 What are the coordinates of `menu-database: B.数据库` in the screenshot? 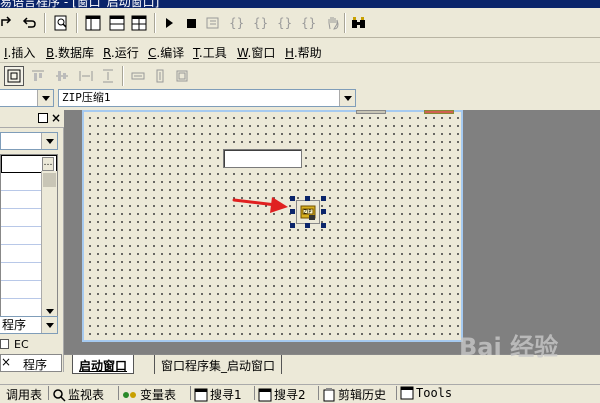 It's located at (70, 52).